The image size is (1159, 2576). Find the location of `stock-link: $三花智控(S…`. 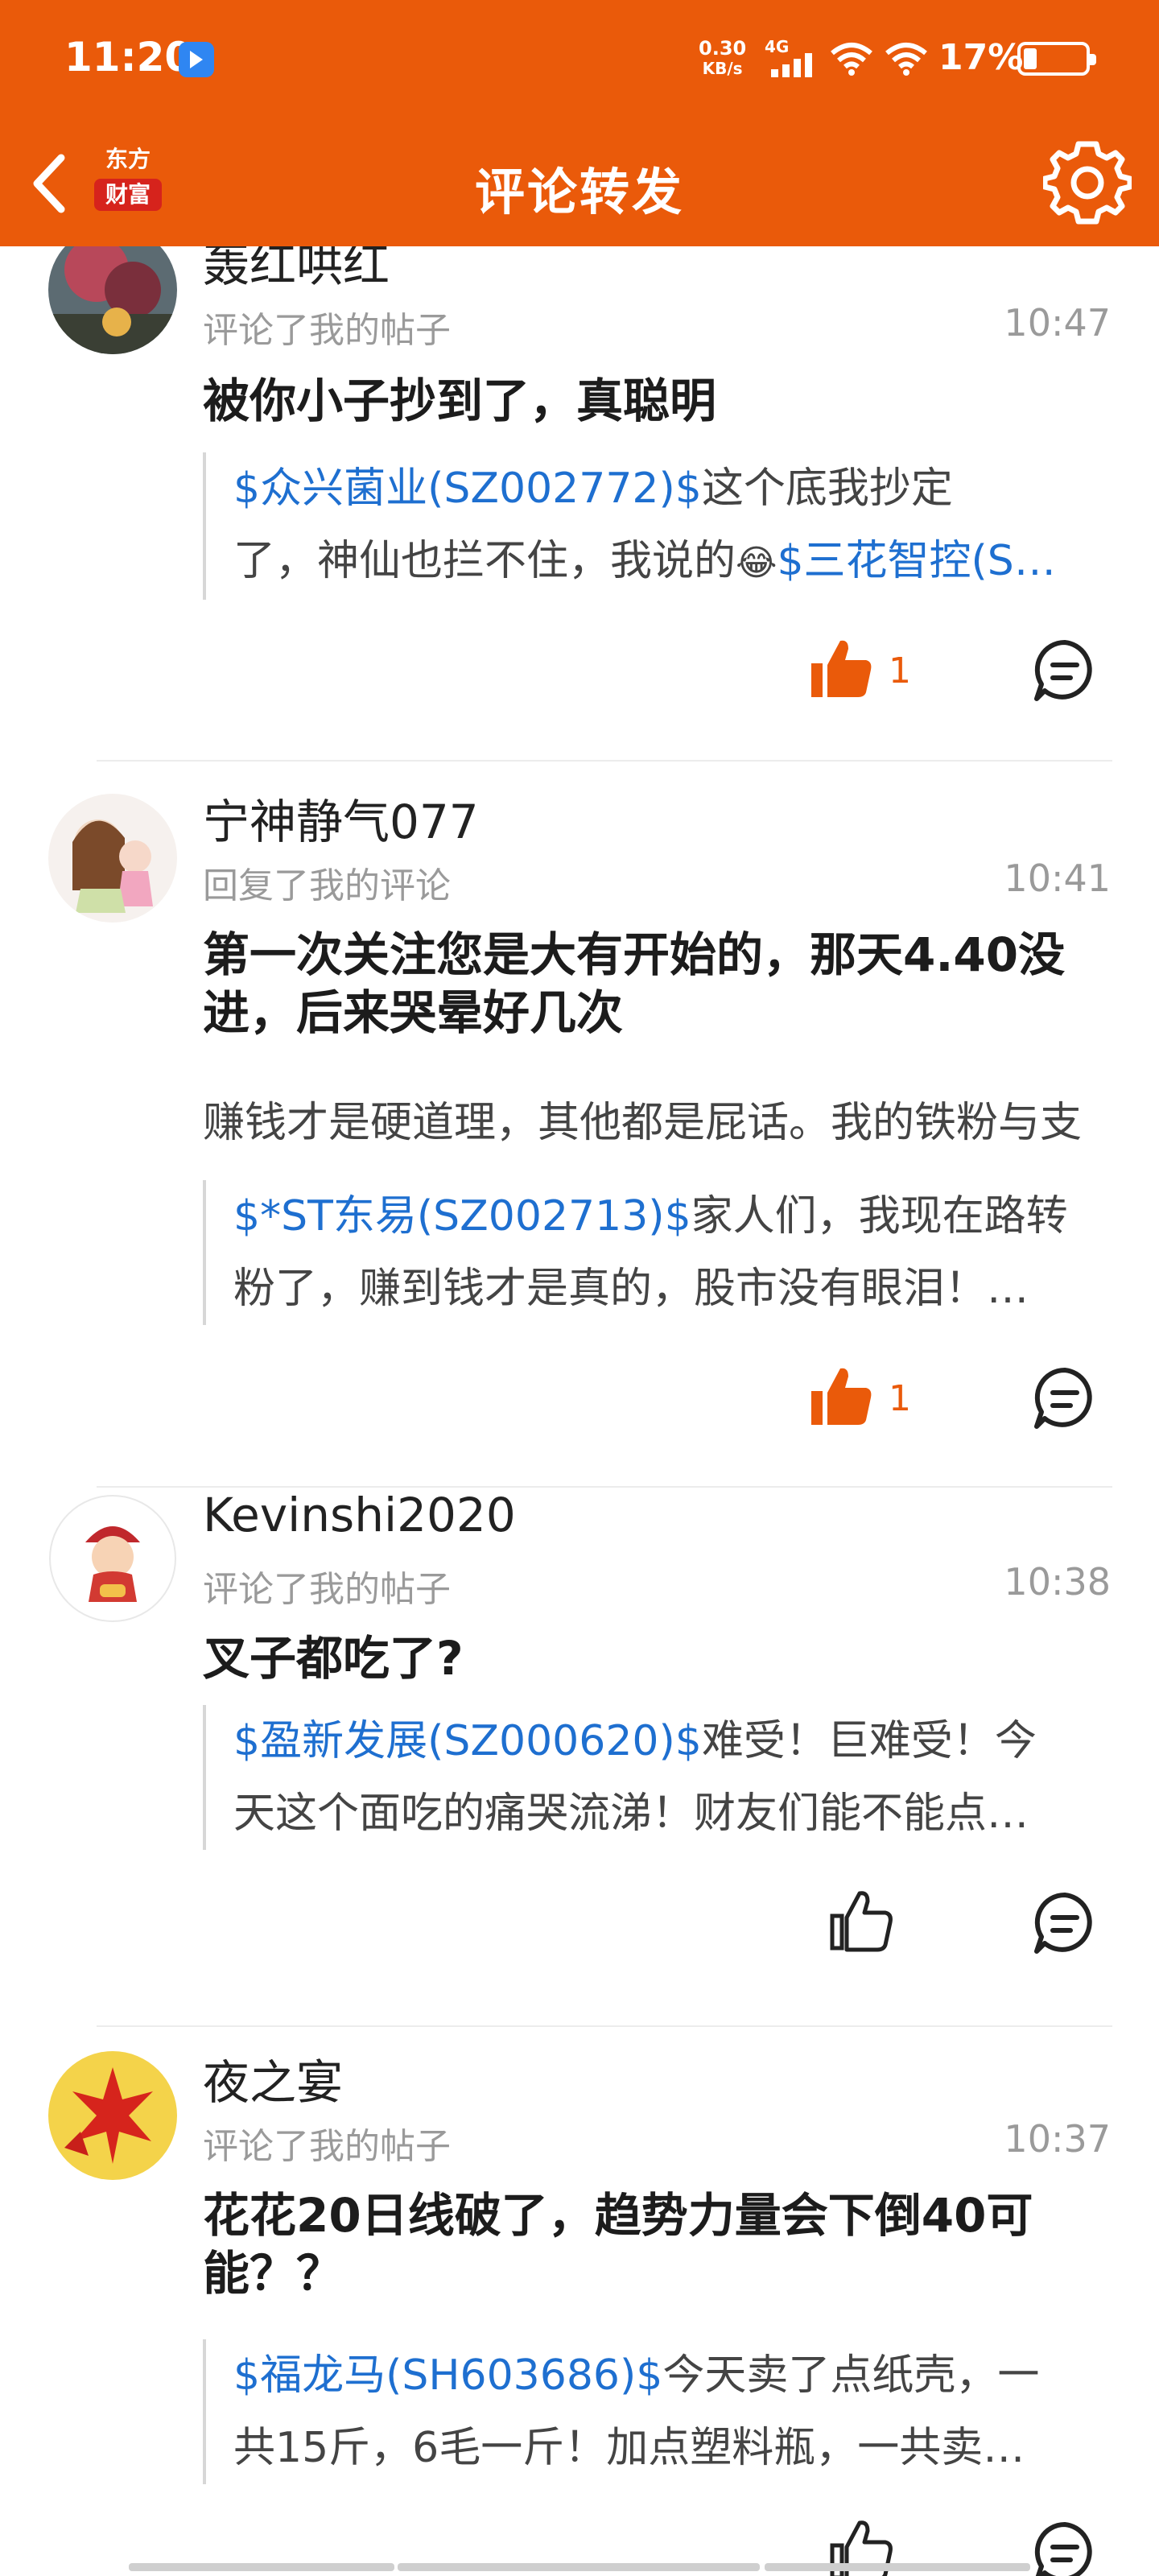

stock-link: $三花智控(S… is located at coordinates (916, 561).